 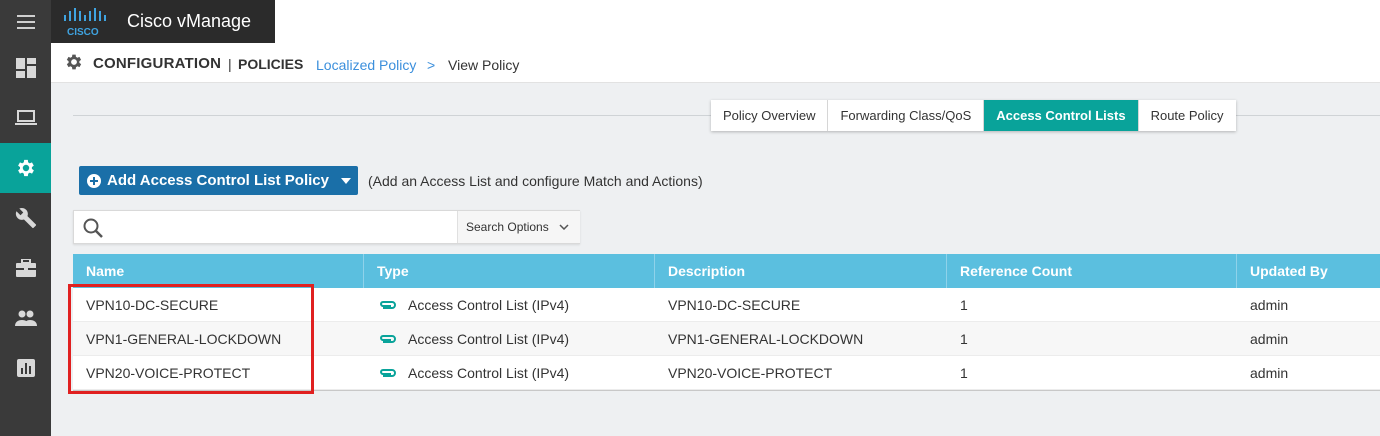 I want to click on nav-monitor, so click(x=25, y=118).